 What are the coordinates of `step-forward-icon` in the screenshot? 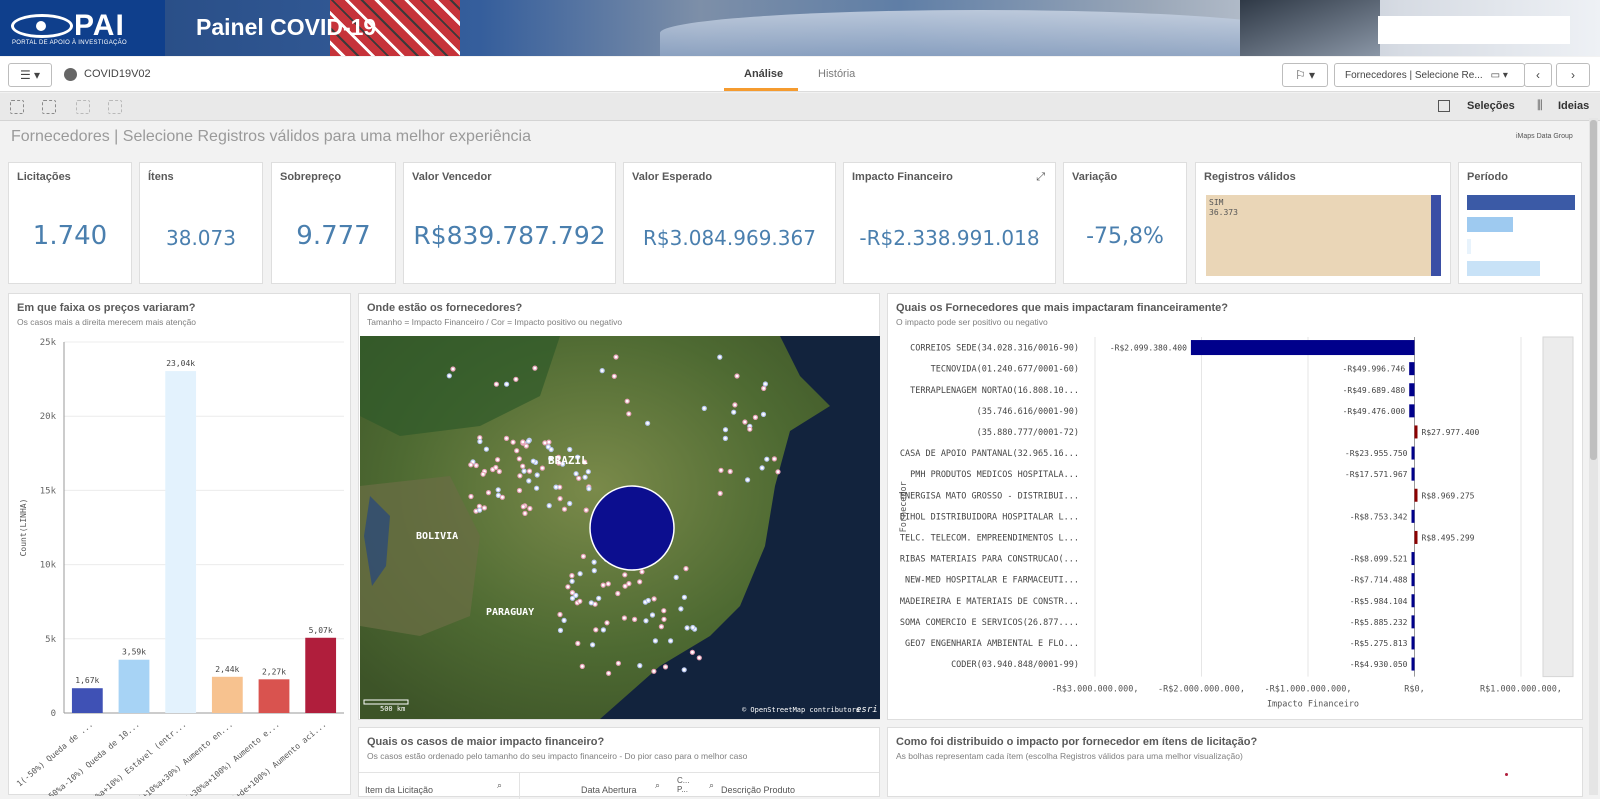 It's located at (83, 107).